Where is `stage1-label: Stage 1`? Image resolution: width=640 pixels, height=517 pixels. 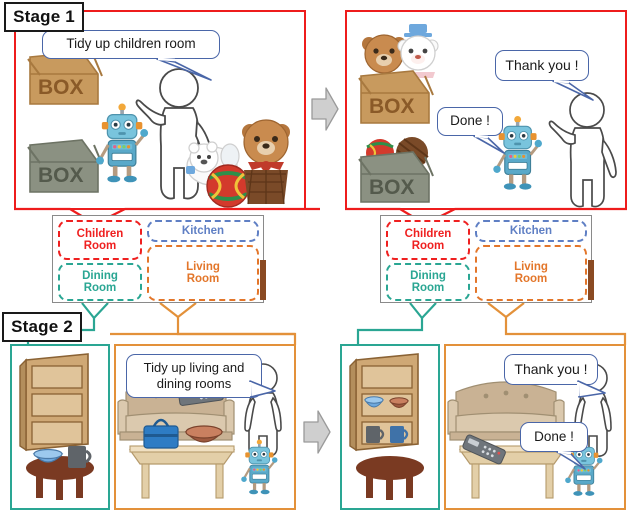 stage1-label: Stage 1 is located at coordinates (44, 17).